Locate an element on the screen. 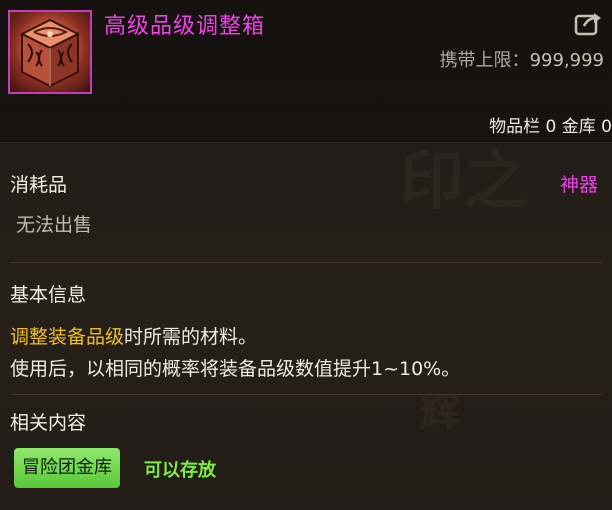 Image resolution: width=612 pixels, height=510 pixels. basic-info-title: 基本信息 is located at coordinates (48, 295).